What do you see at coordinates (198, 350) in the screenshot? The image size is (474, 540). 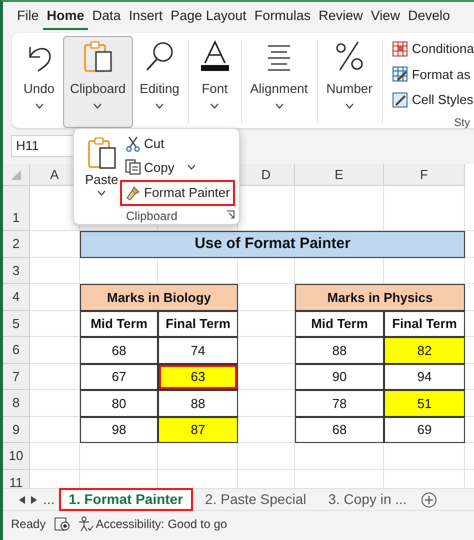 I see `table-cell: 74` at bounding box center [198, 350].